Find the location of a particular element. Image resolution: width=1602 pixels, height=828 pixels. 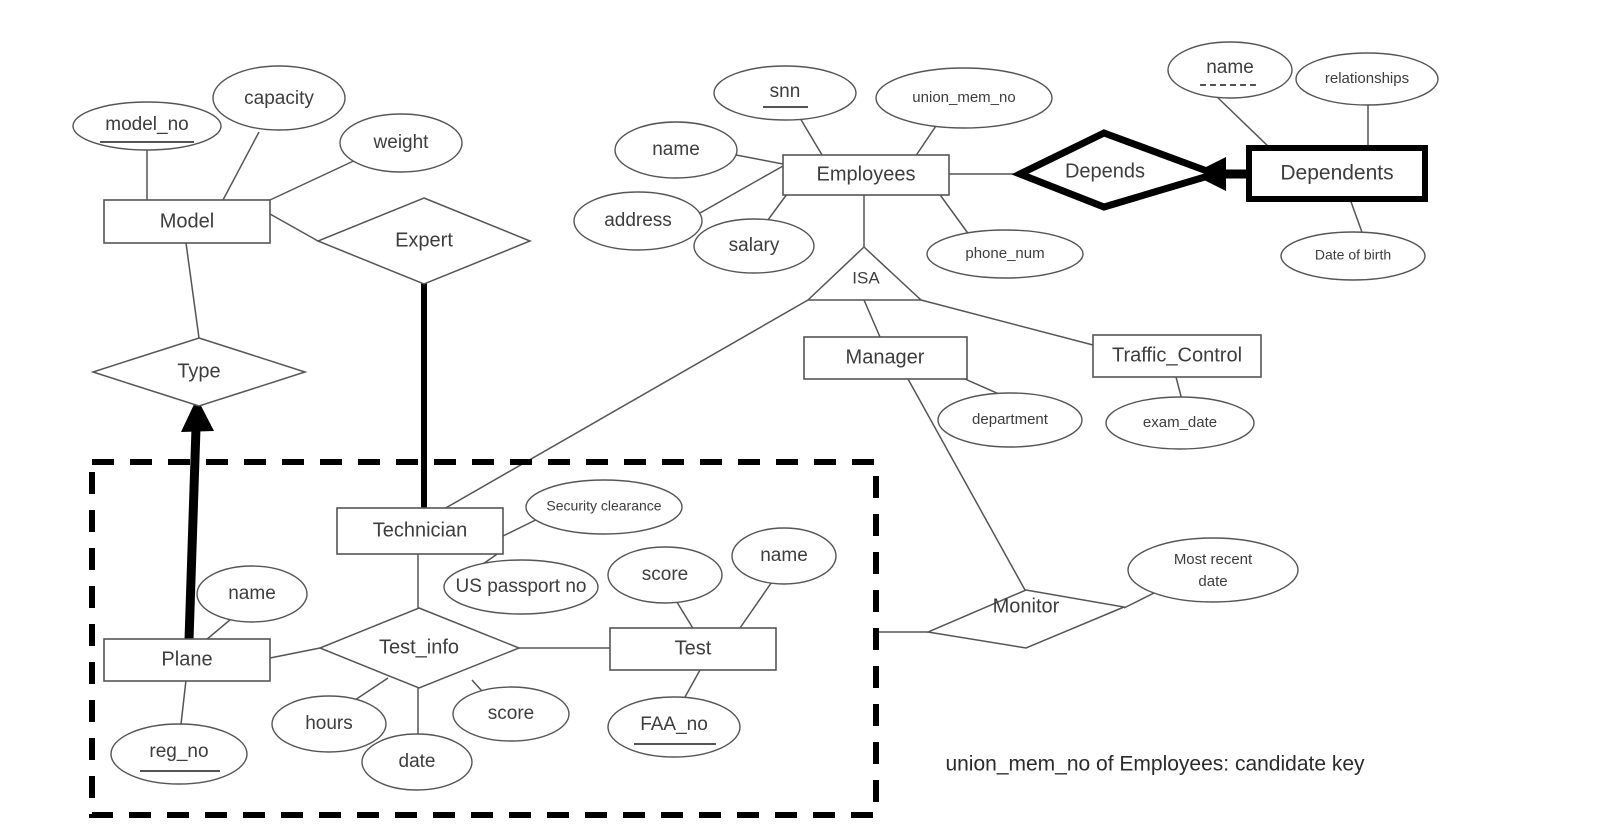

attribute-exam-date-label: exam_date is located at coordinates (1180, 422).